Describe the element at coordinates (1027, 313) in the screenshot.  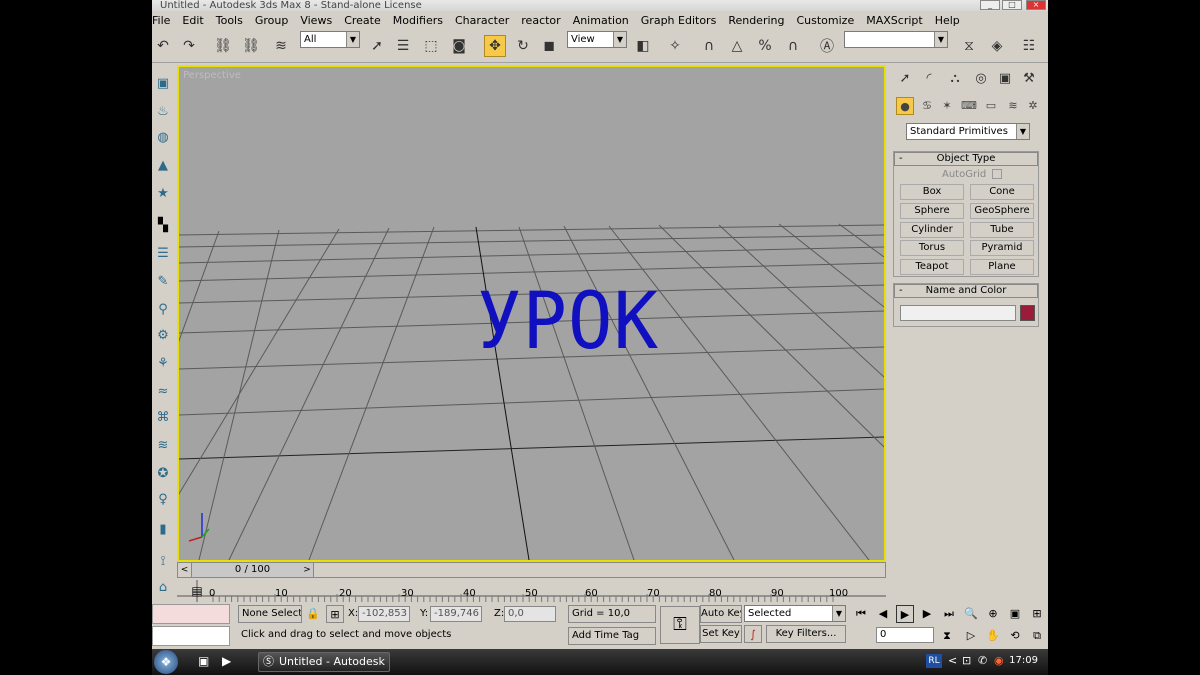
I see `object-color-swatch` at that location.